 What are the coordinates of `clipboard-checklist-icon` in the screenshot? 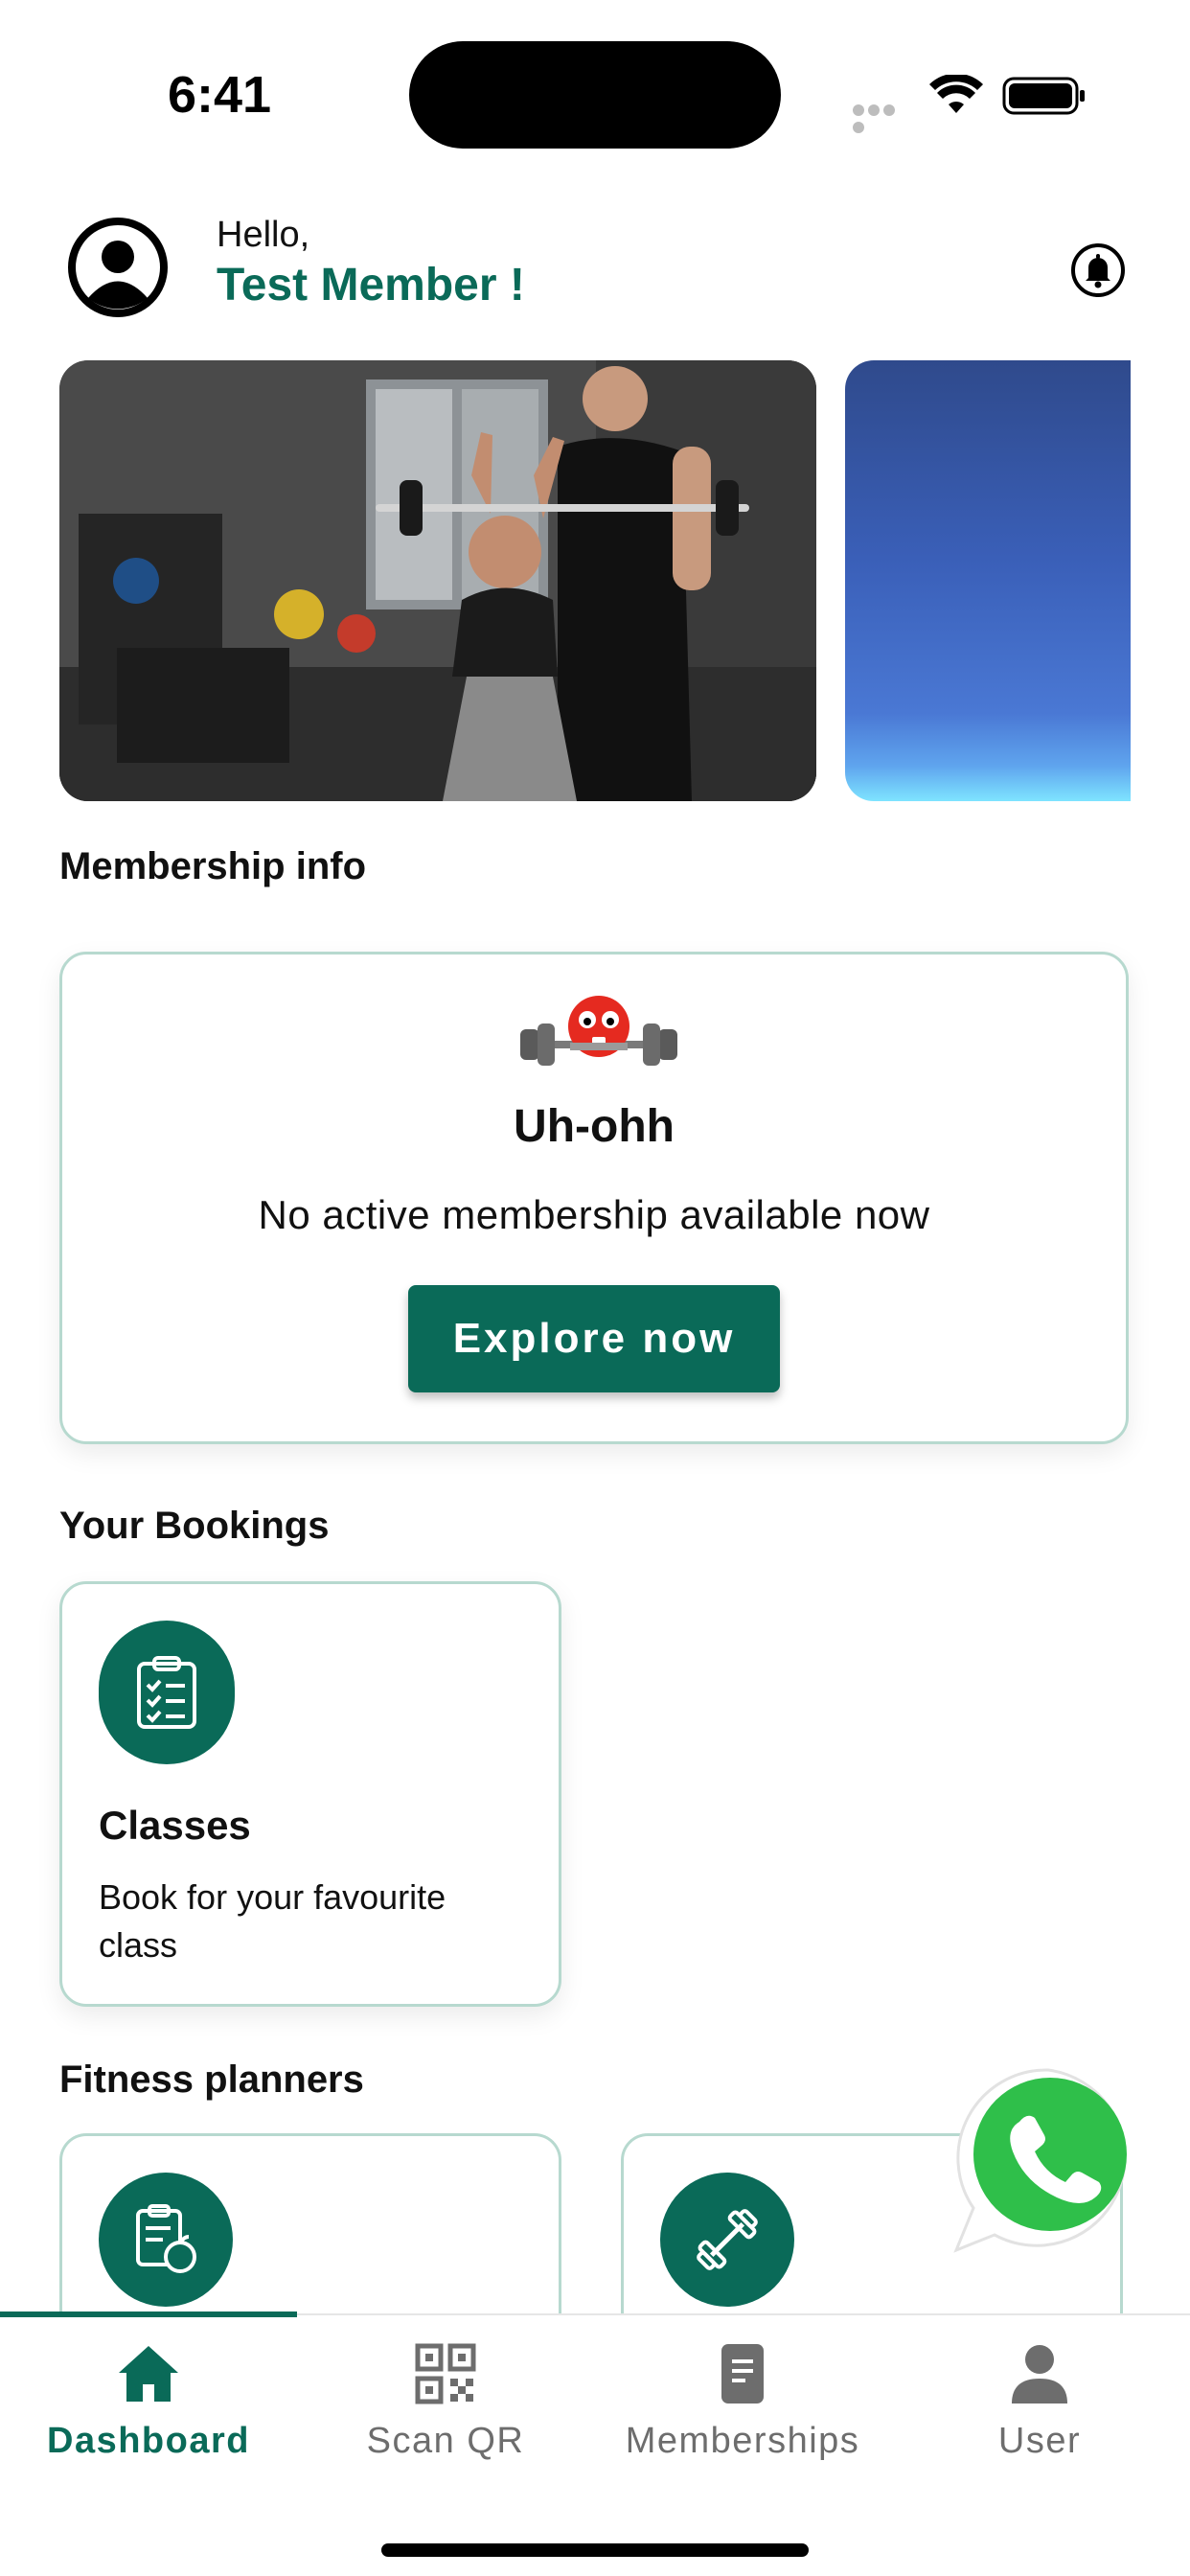 It's located at (167, 1692).